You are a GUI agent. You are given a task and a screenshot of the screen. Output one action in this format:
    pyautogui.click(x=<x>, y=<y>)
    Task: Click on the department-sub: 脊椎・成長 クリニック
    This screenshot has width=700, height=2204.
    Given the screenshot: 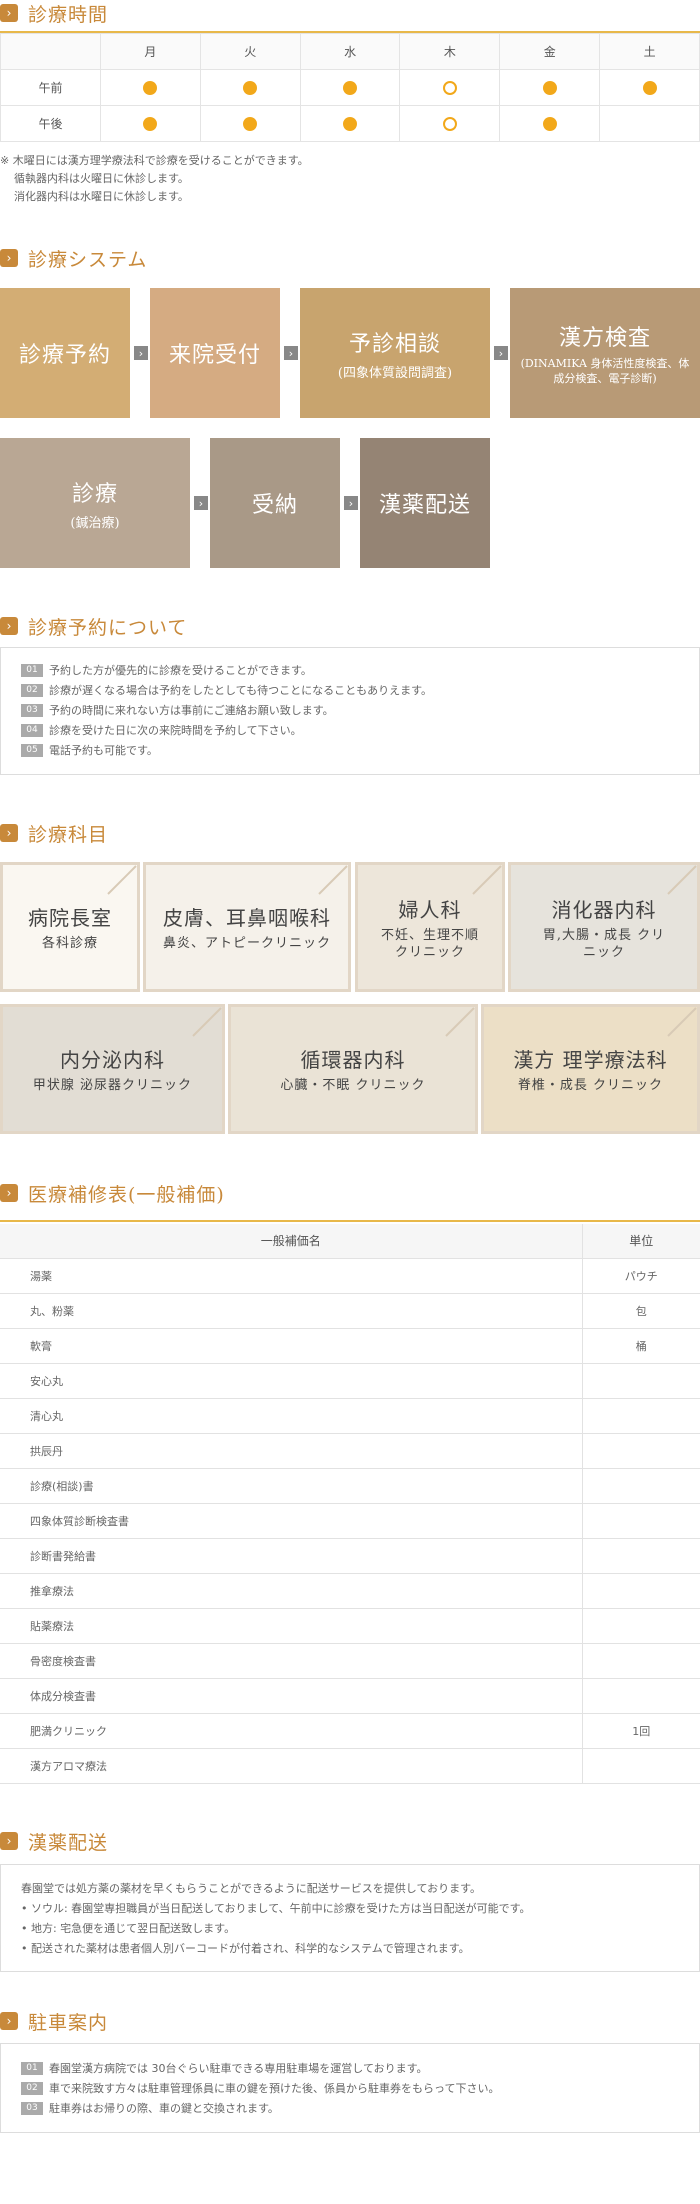 What is the action you would take?
    pyautogui.click(x=590, y=1085)
    